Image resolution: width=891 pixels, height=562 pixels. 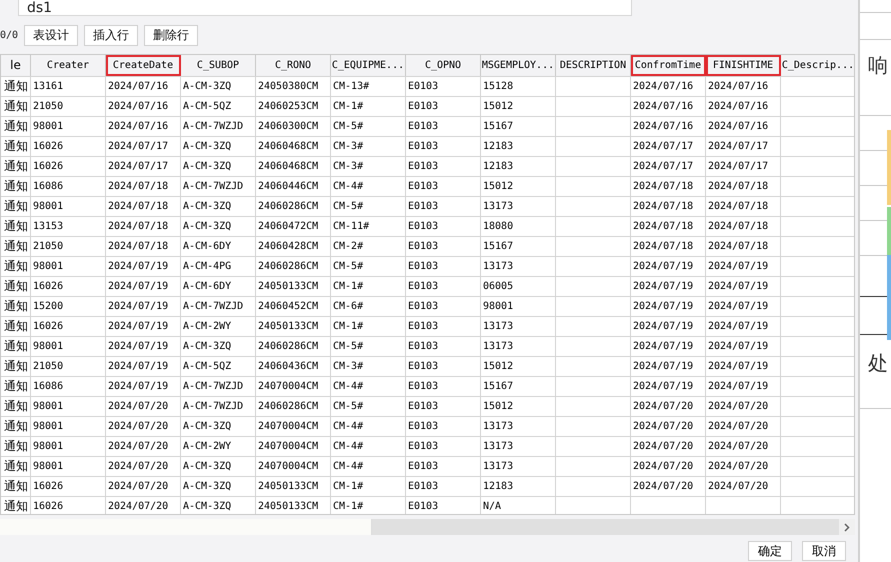 What do you see at coordinates (171, 35) in the screenshot?
I see `toolbar-button: 删除行` at bounding box center [171, 35].